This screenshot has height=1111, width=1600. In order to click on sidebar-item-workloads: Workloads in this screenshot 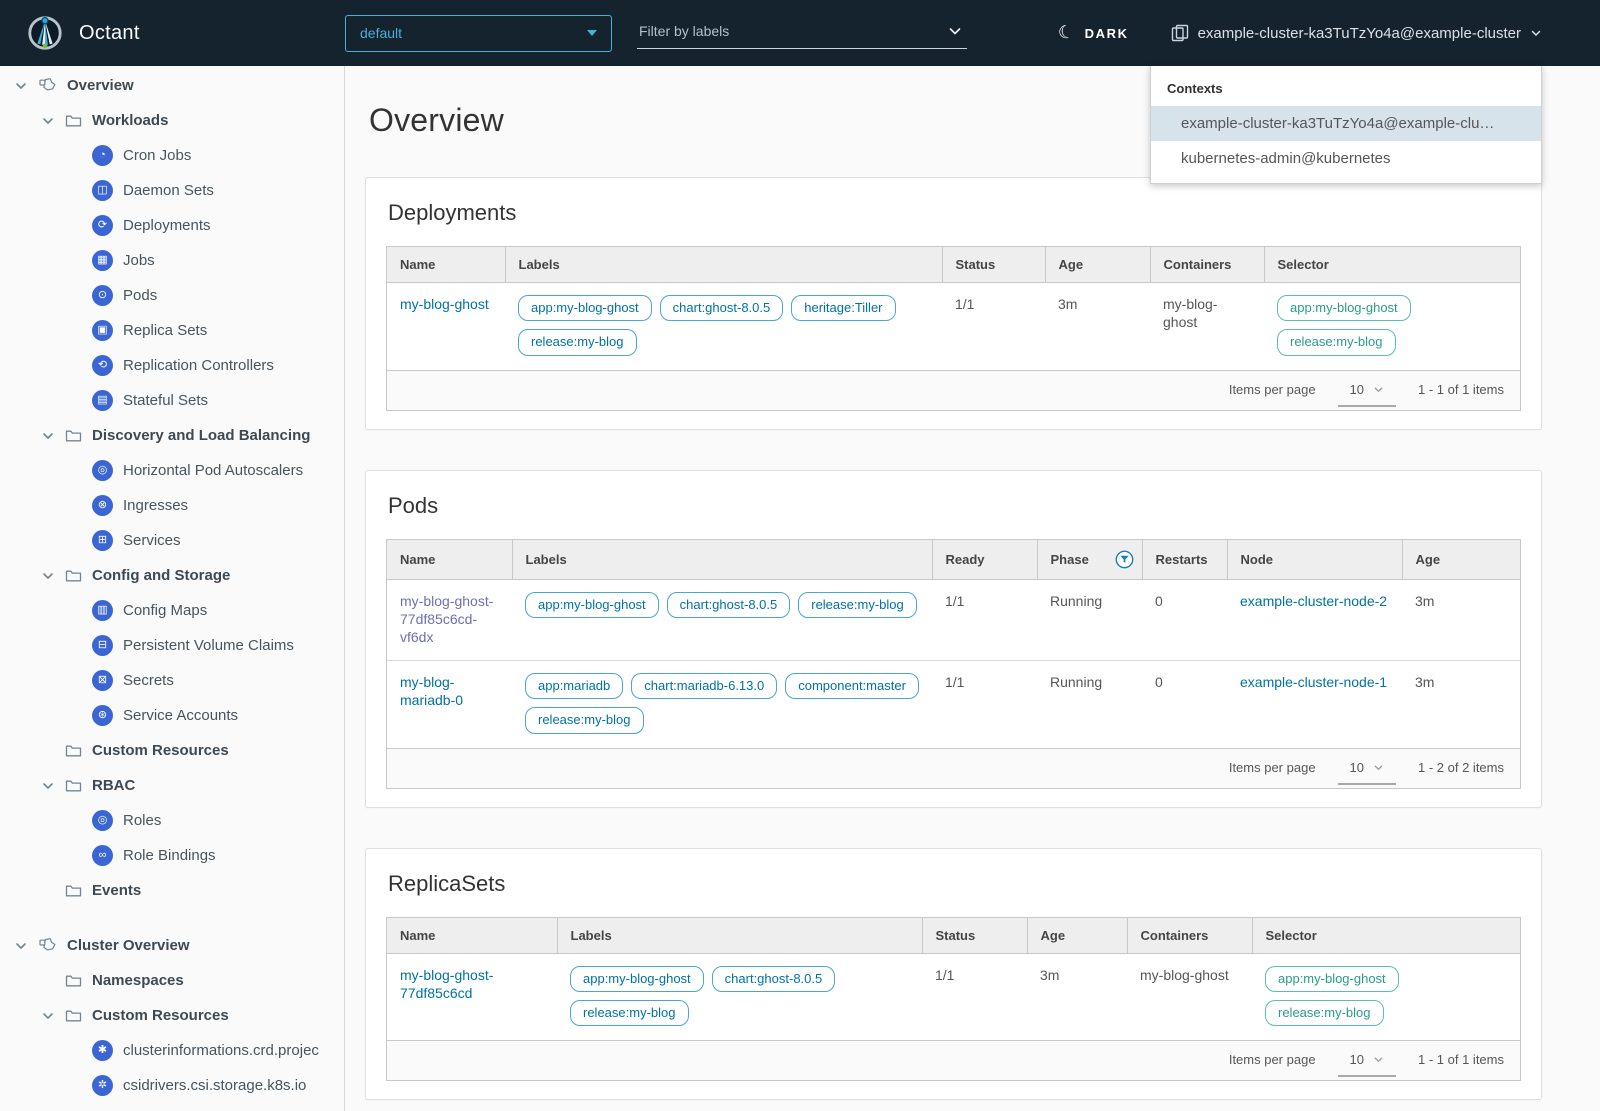, I will do `click(172, 120)`.